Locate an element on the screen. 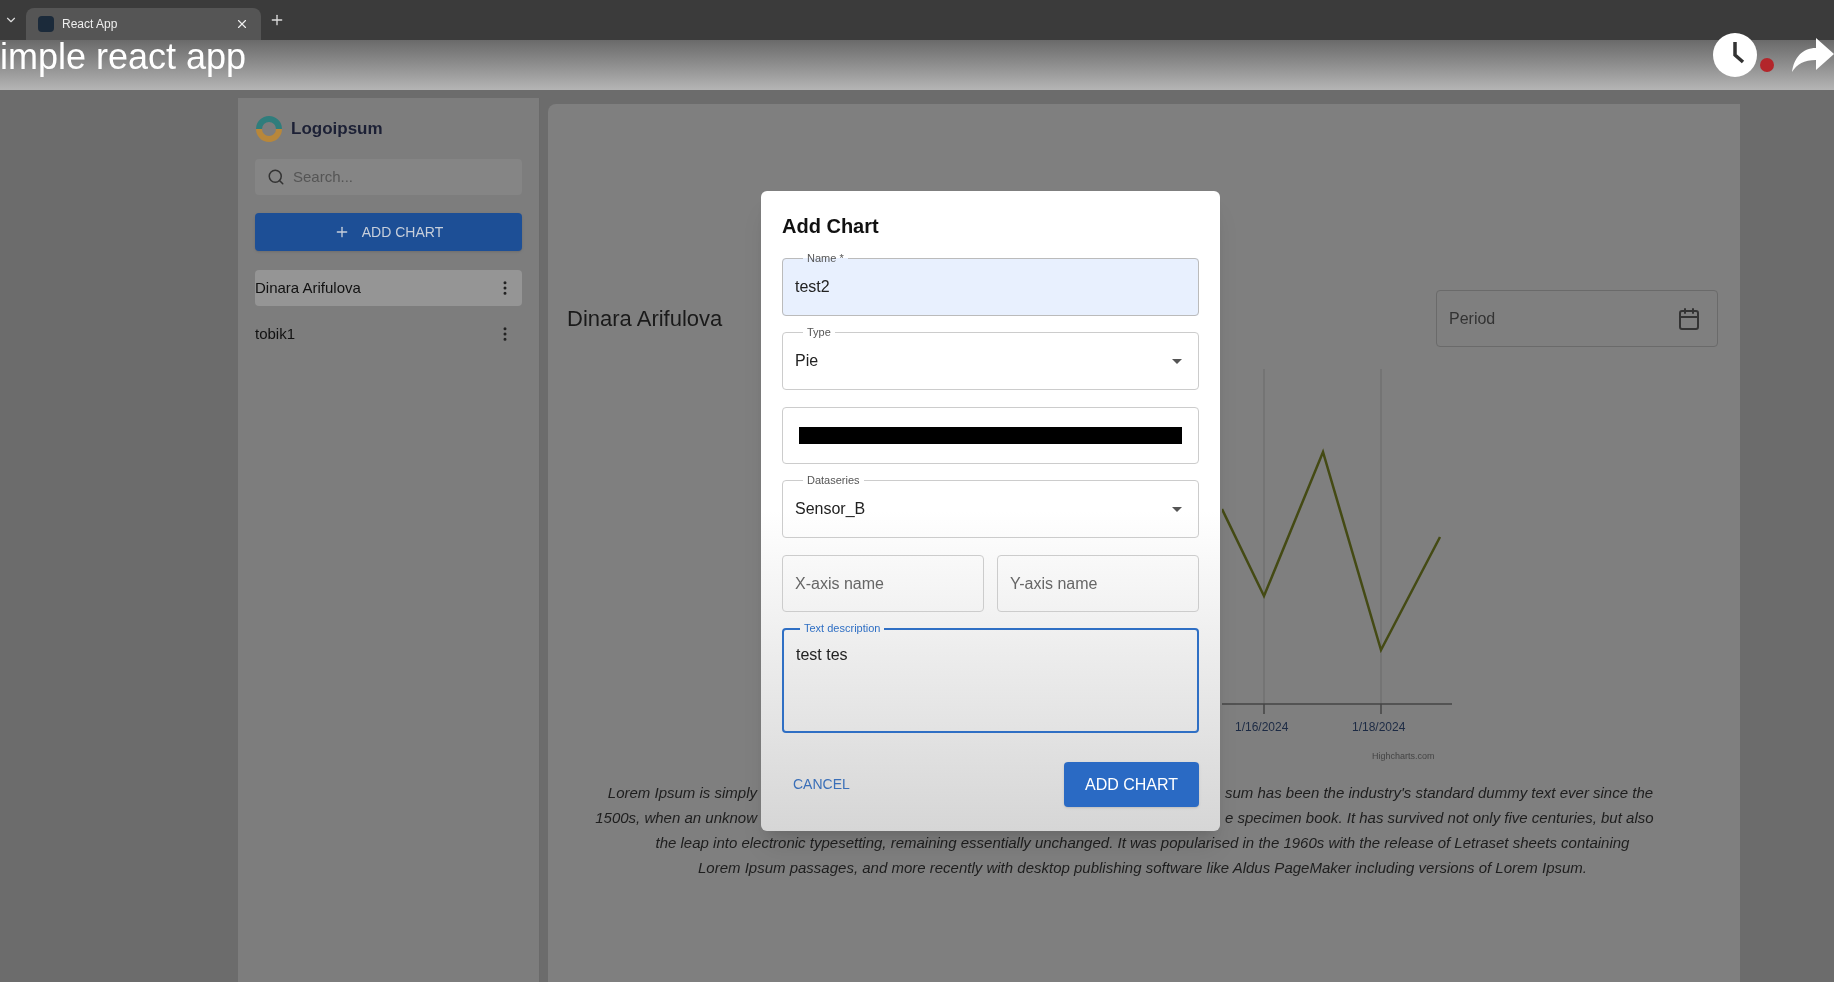 Image resolution: width=1834 pixels, height=982 pixels. select-value: Pie is located at coordinates (807, 361).